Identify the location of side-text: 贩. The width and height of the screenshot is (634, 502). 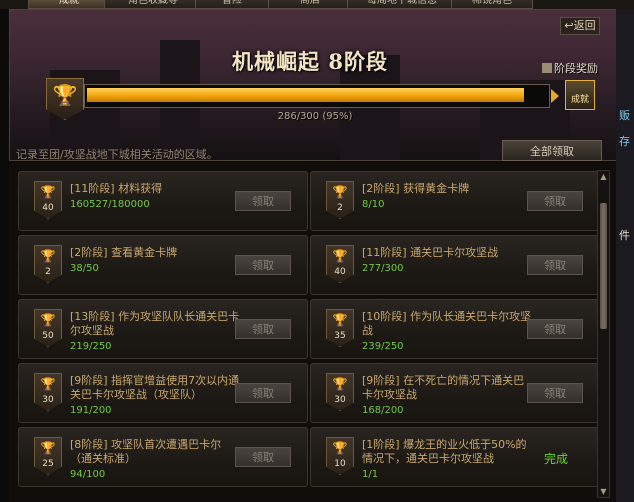
(624, 115).